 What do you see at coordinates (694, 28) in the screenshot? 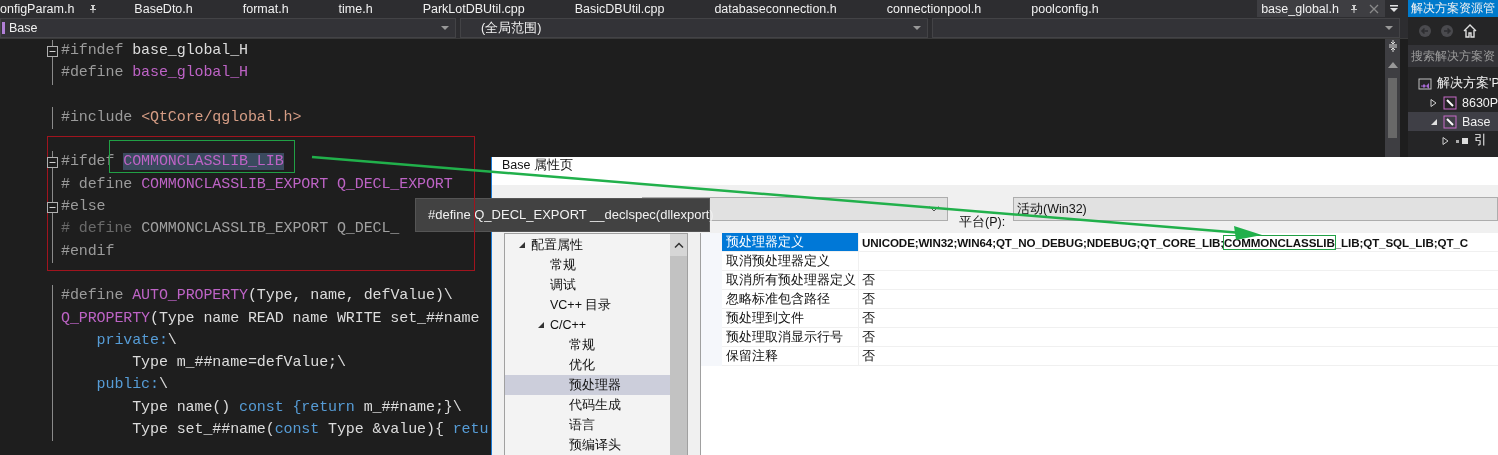
I see `scope-dropdown: (全局范围)` at bounding box center [694, 28].